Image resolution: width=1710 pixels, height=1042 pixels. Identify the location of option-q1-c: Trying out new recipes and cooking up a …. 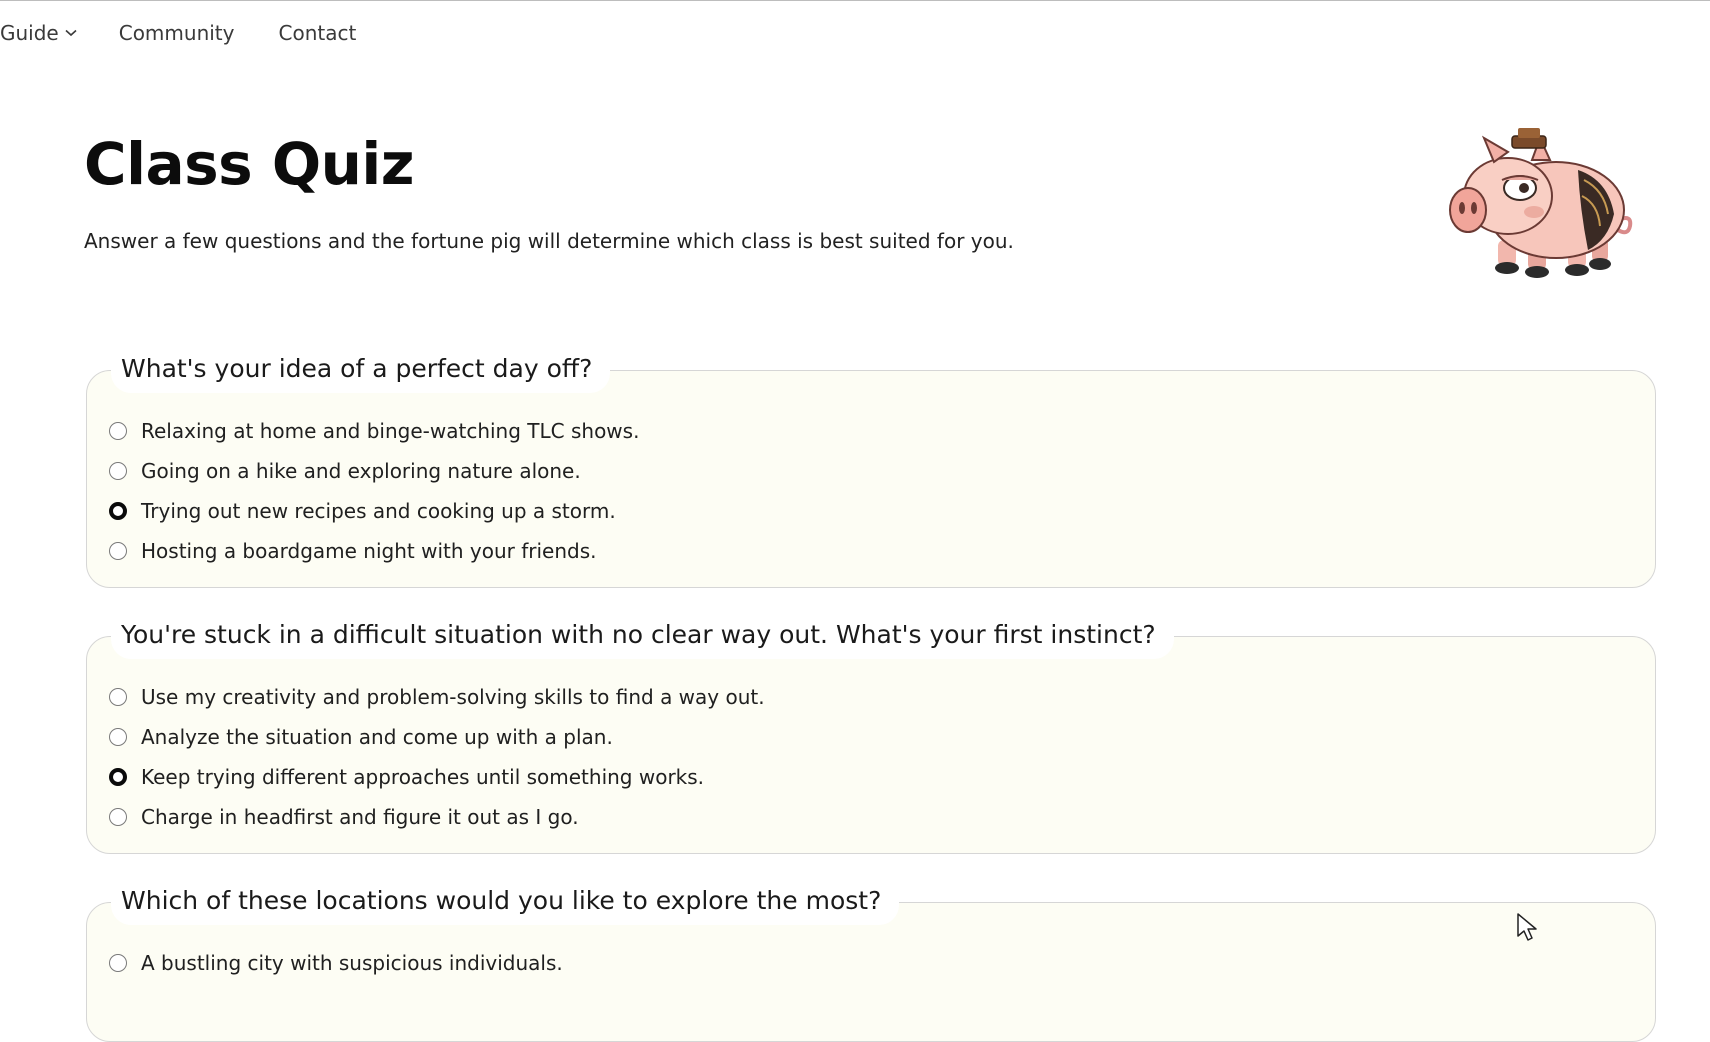
(374, 511).